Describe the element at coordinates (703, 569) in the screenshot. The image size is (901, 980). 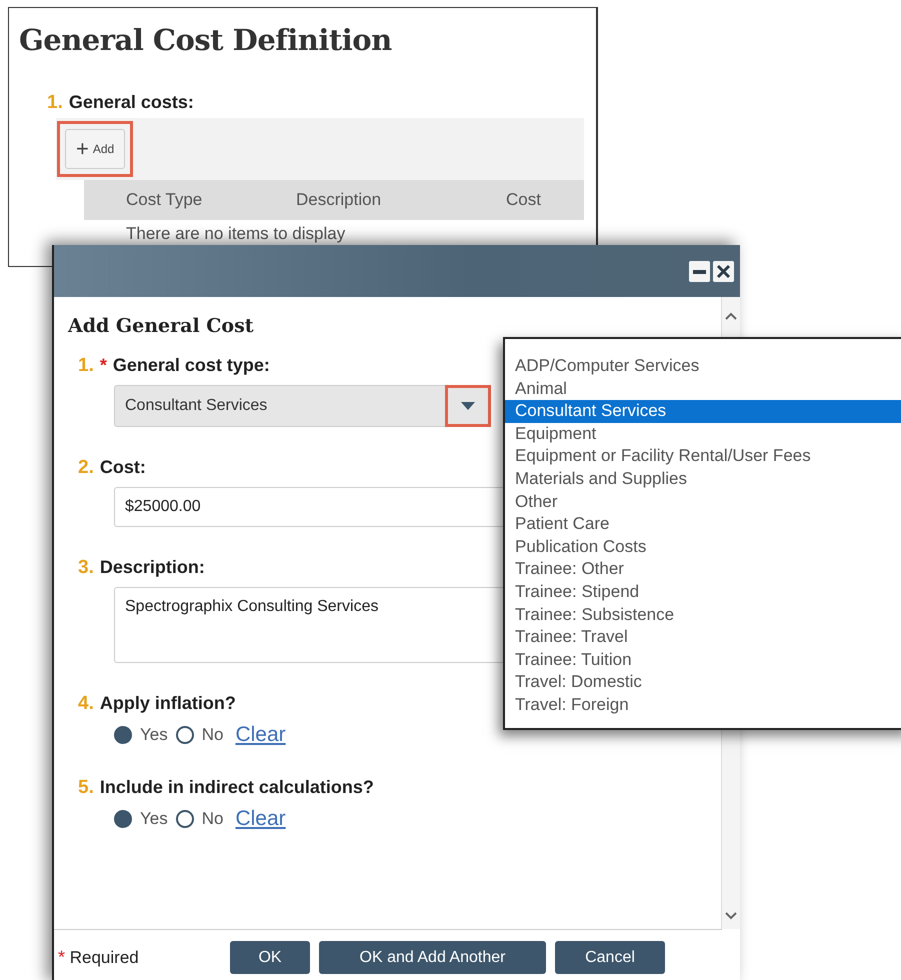
I see `dropdown-option: Trainee: Other` at that location.